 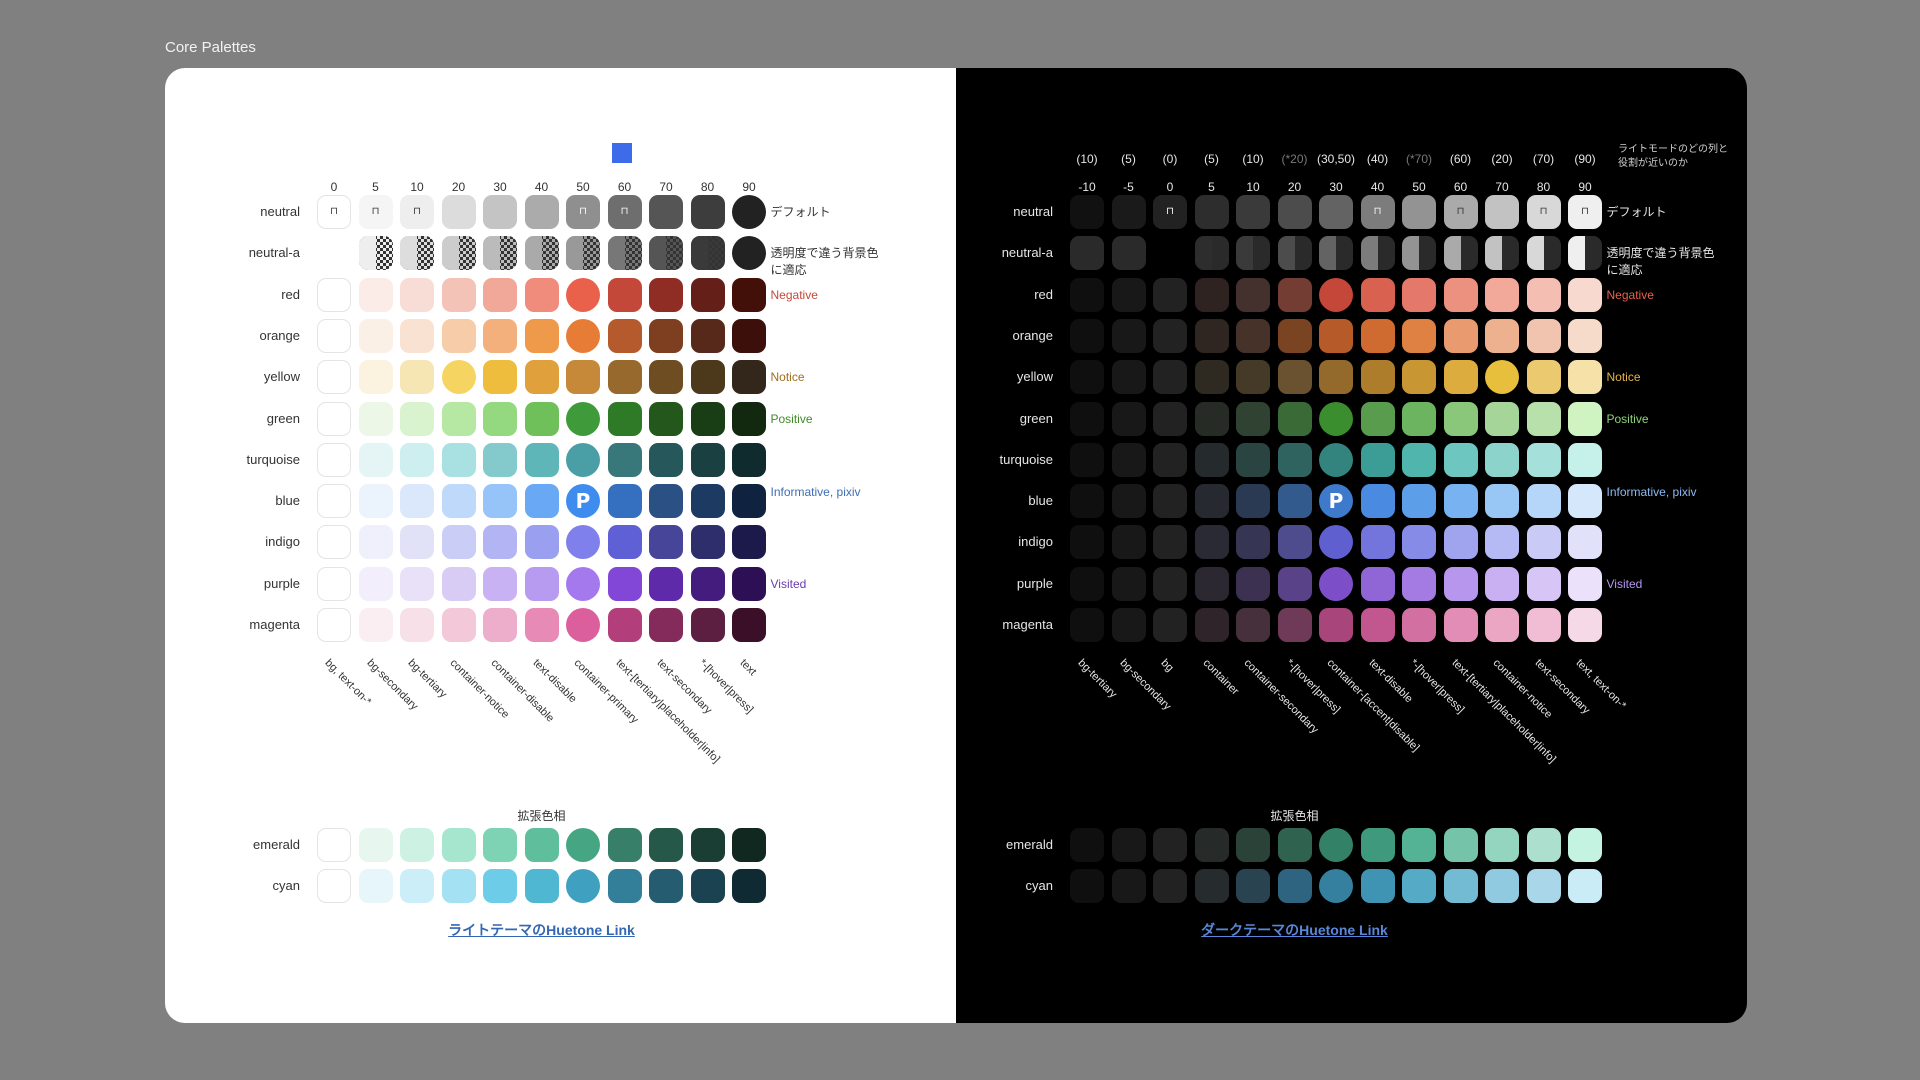 I want to click on column-role-label: text, so click(x=748, y=668).